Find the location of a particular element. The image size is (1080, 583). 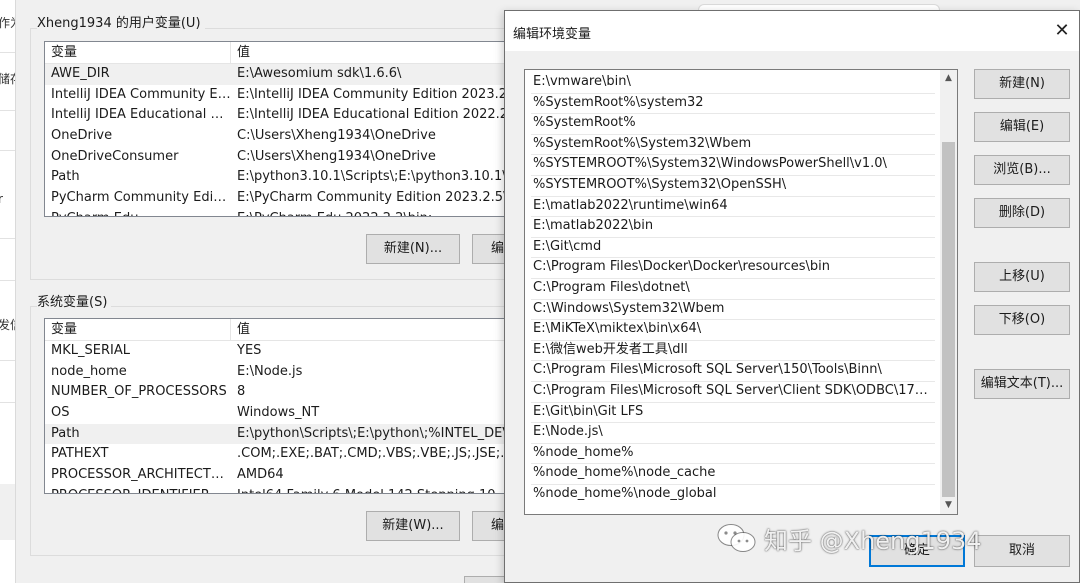

variable-name: PyCharm Edu is located at coordinates (138, 212).